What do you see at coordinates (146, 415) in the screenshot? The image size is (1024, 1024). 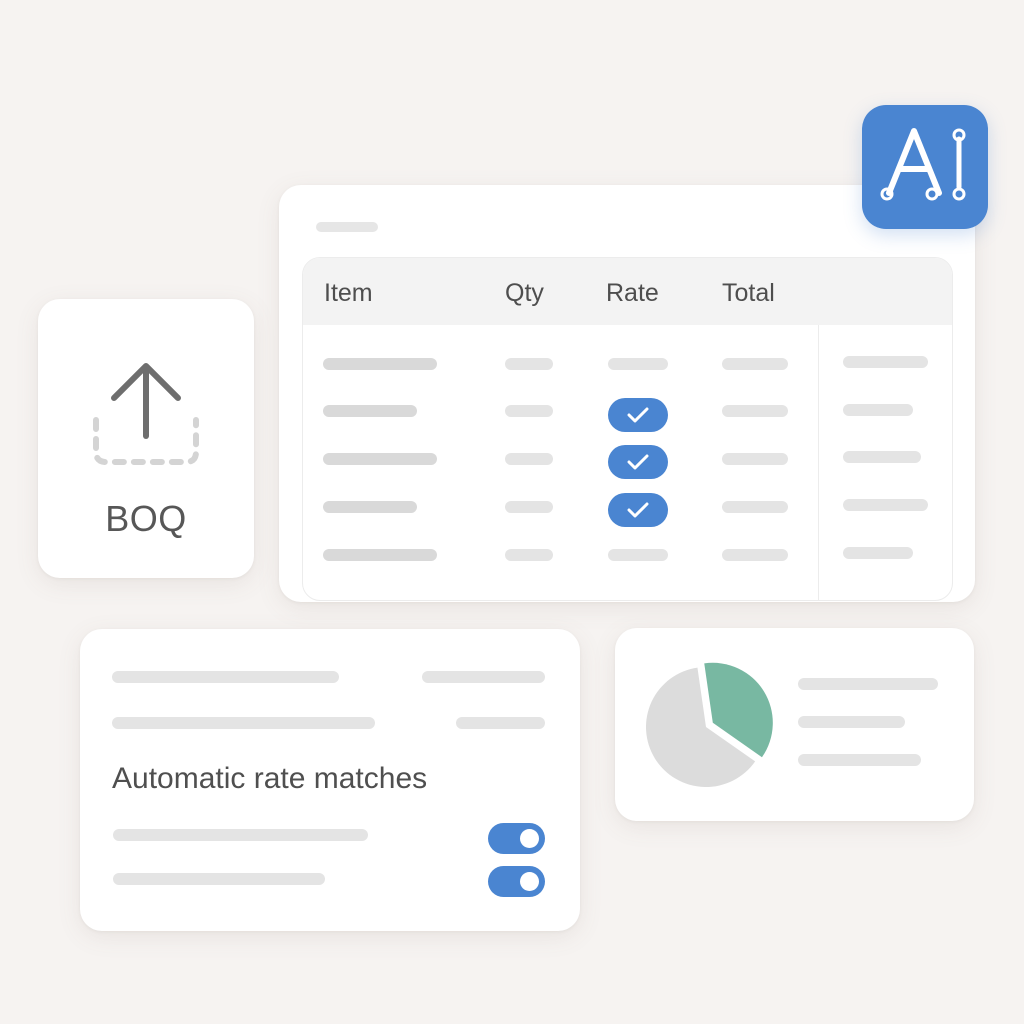 I see `upload-icon` at bounding box center [146, 415].